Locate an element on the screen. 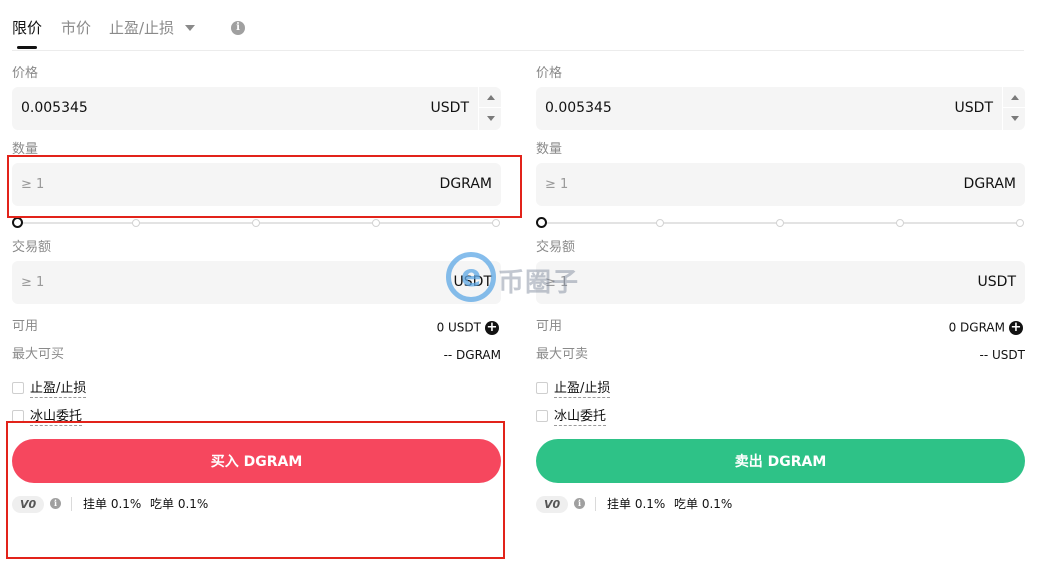  buy-amount-label: 数量 is located at coordinates (25, 149).